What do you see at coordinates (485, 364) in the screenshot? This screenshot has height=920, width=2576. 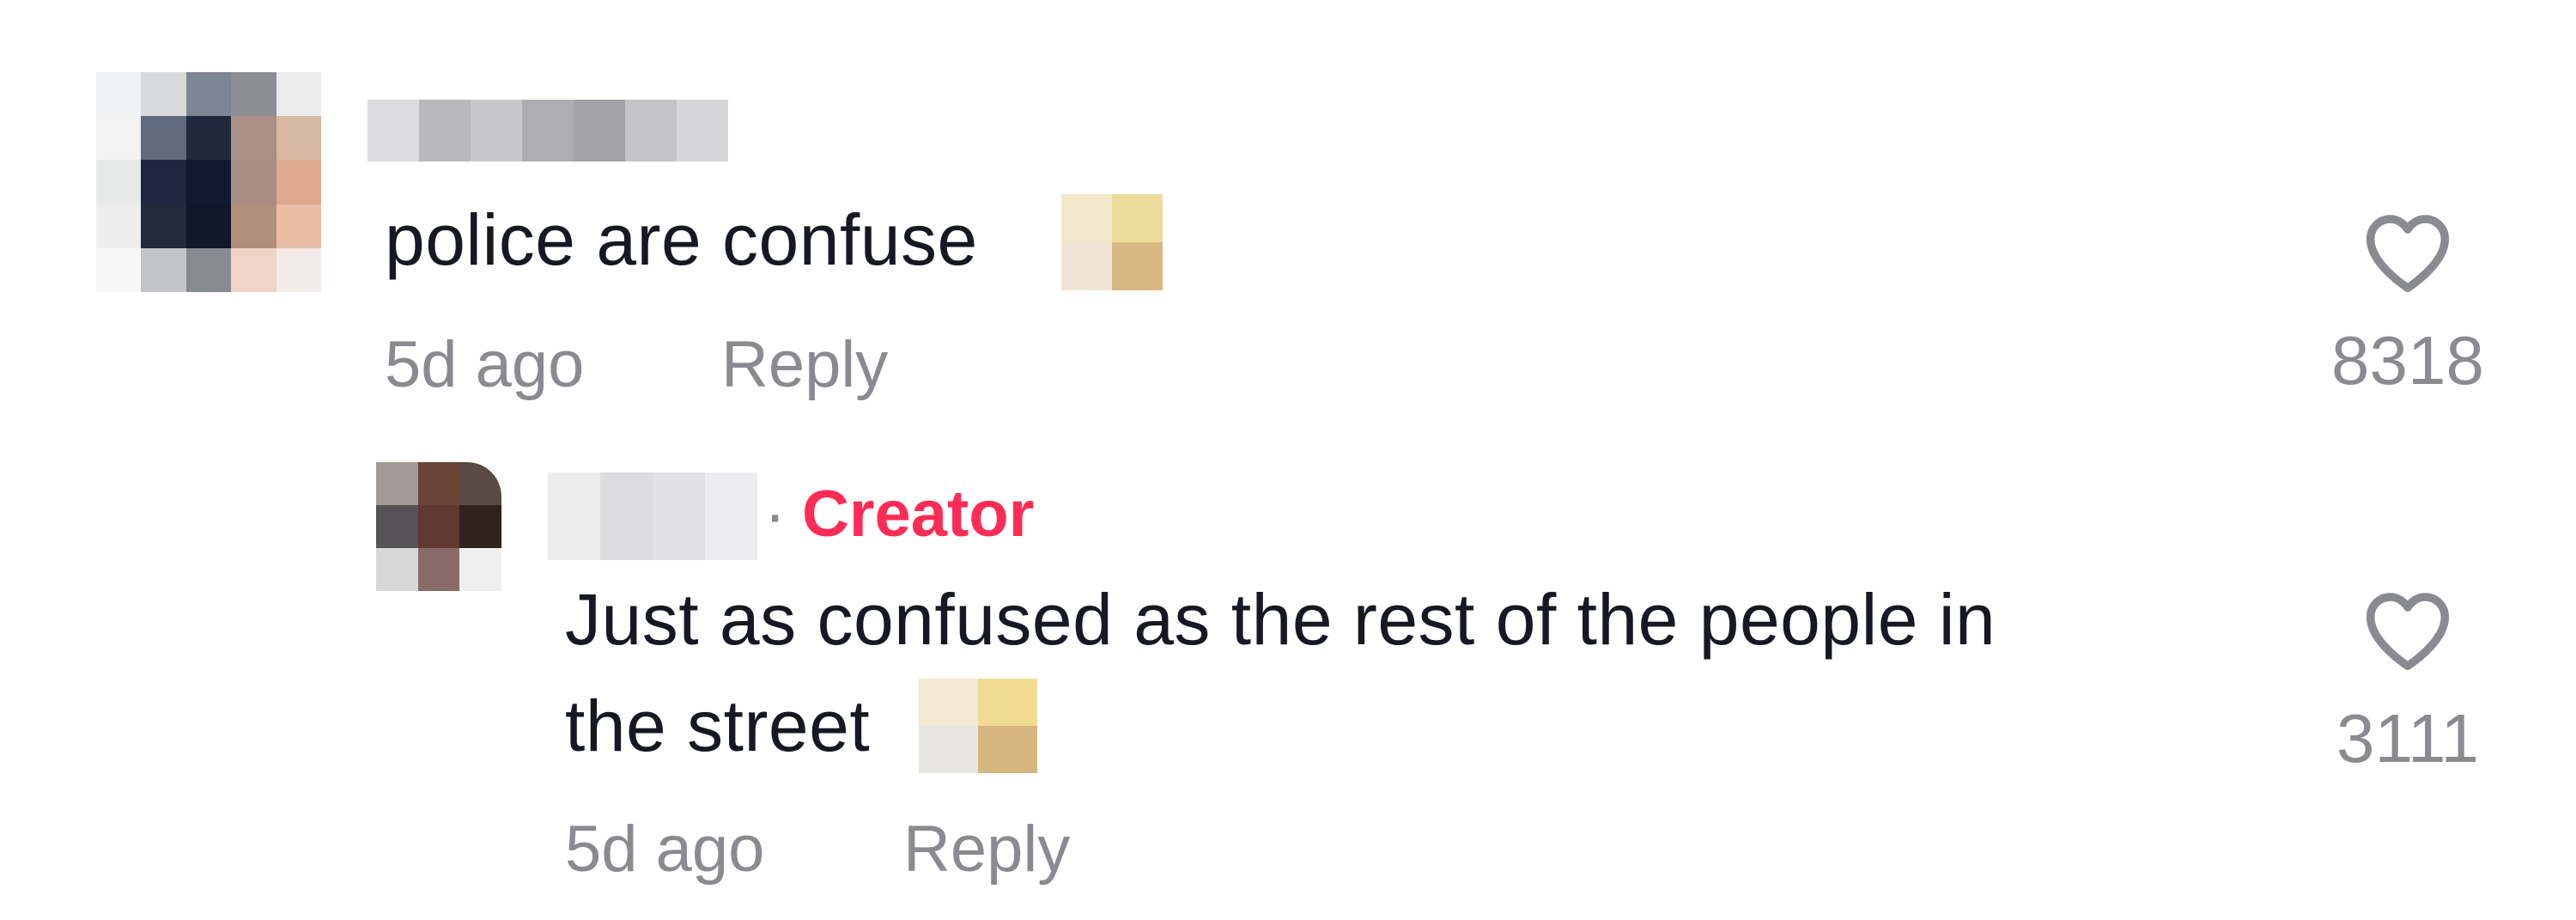 I see `comment-timestamp: 5d ago` at bounding box center [485, 364].